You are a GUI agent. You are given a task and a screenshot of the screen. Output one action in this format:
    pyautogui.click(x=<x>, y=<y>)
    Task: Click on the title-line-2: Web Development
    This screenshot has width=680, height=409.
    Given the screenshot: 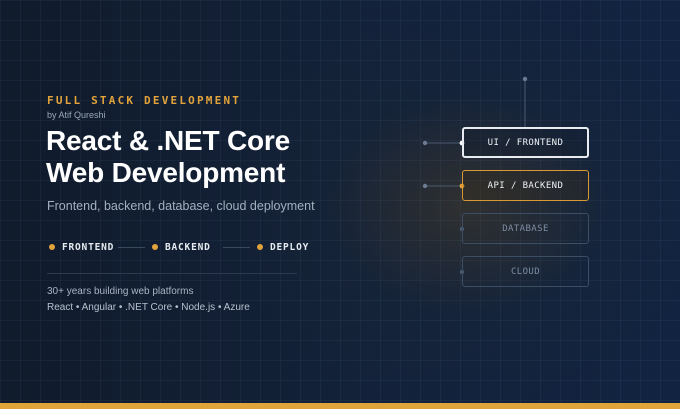 What is the action you would take?
    pyautogui.click(x=166, y=172)
    